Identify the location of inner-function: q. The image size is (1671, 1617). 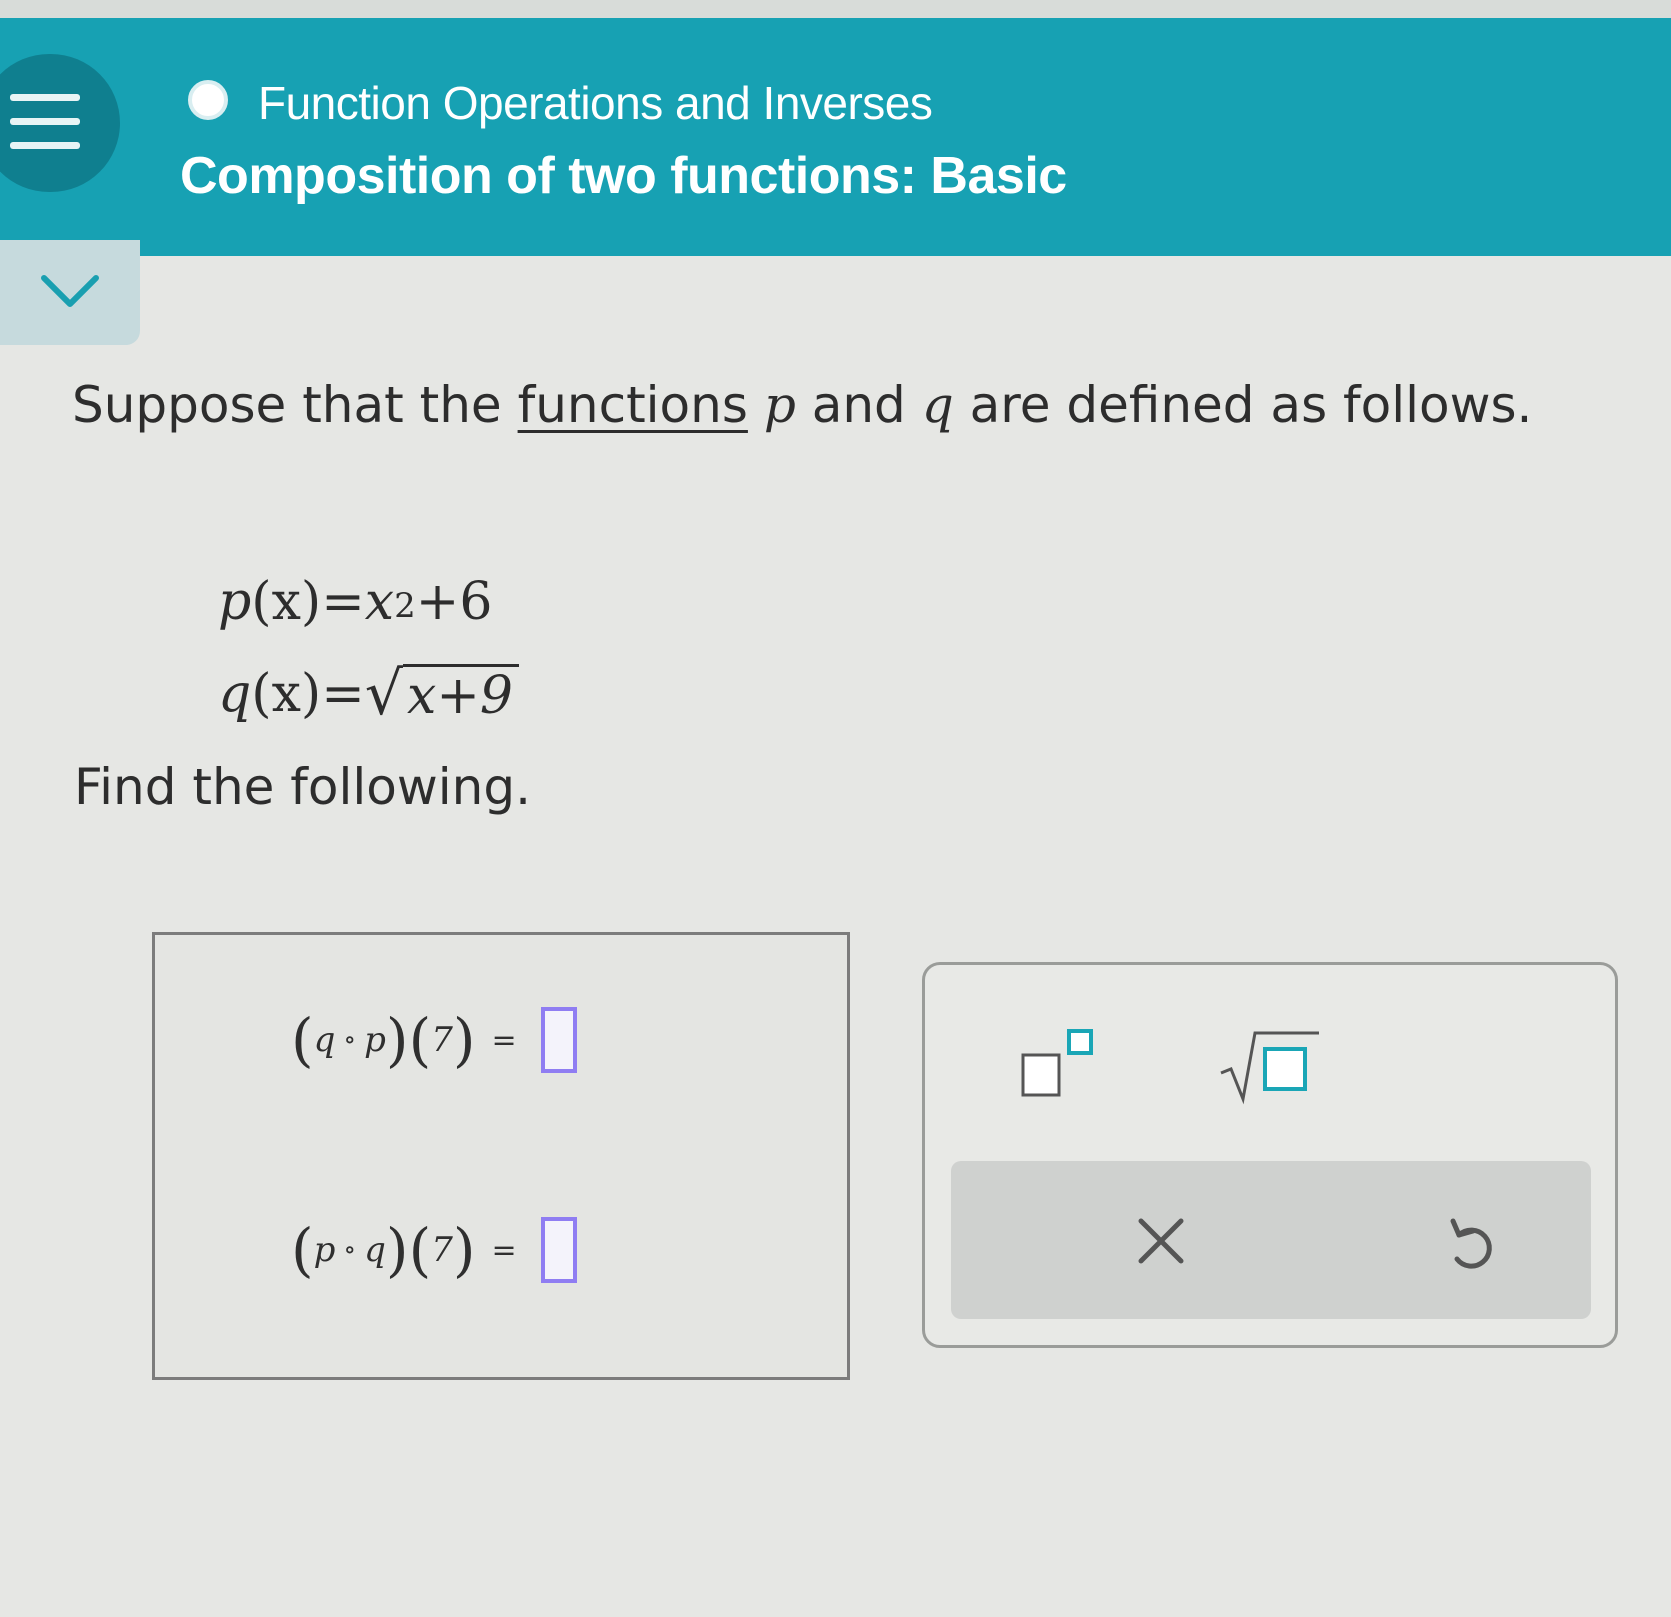
(375, 1250).